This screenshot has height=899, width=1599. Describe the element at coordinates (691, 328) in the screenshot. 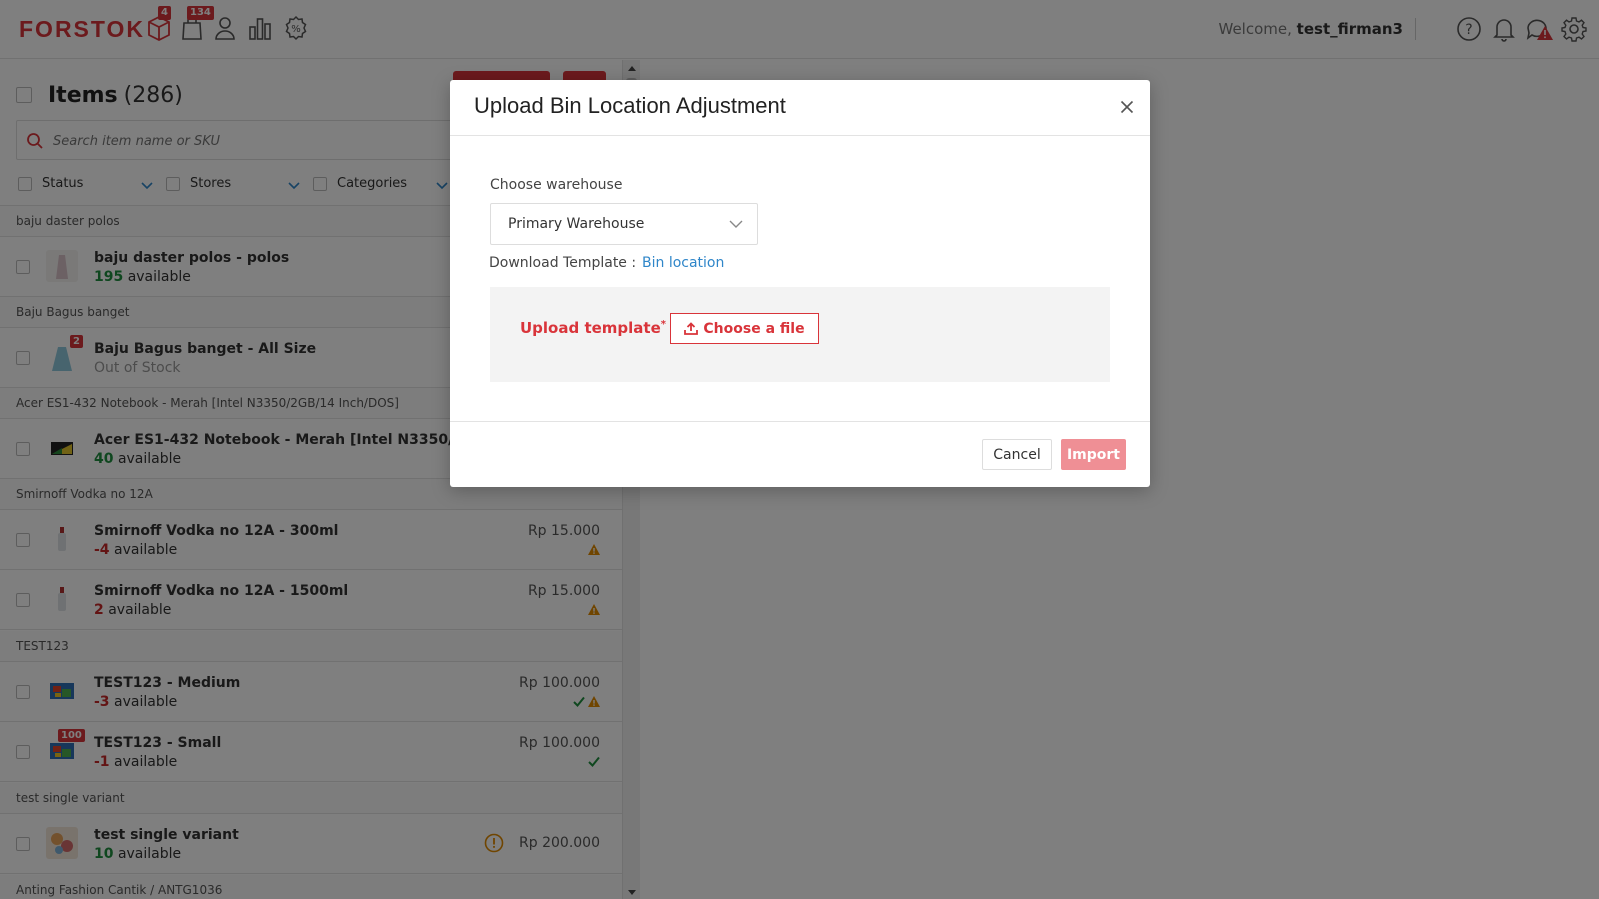

I see `upload-icon` at that location.